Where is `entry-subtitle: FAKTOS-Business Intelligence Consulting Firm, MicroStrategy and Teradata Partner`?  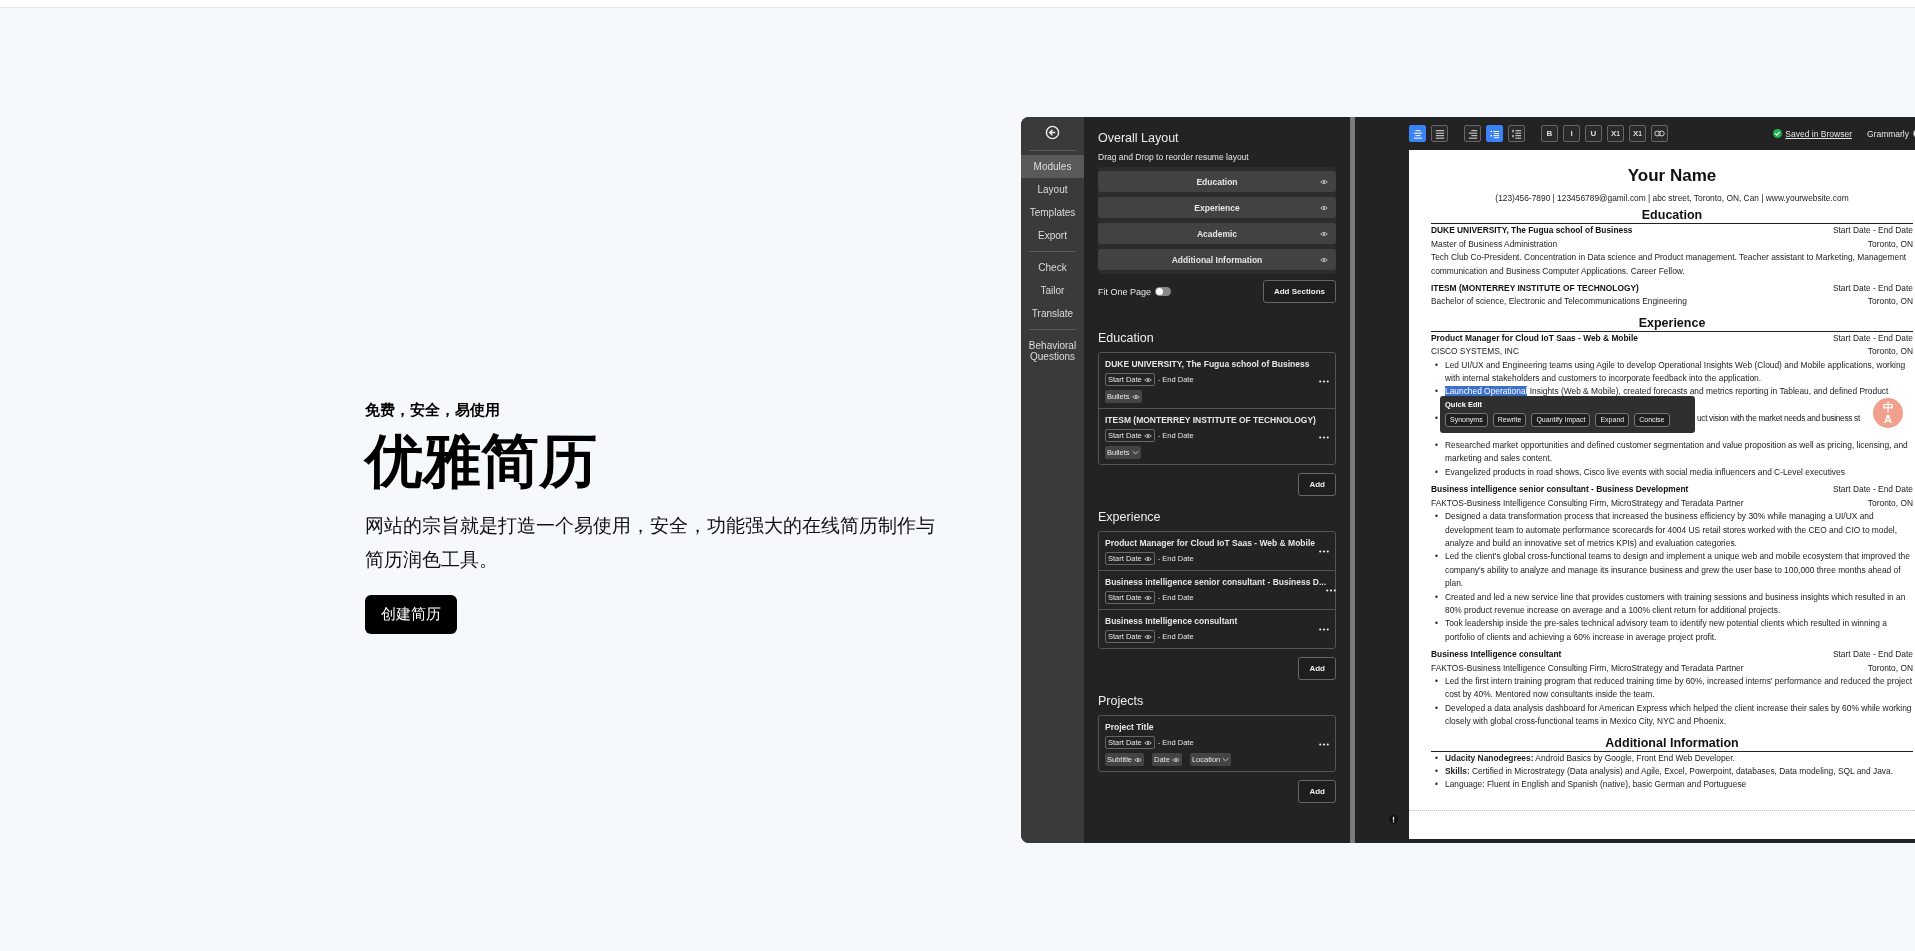
entry-subtitle: FAKTOS-Business Intelligence Consulting Firm, MicroStrategy and Teradata Partner is located at coordinates (1587, 668).